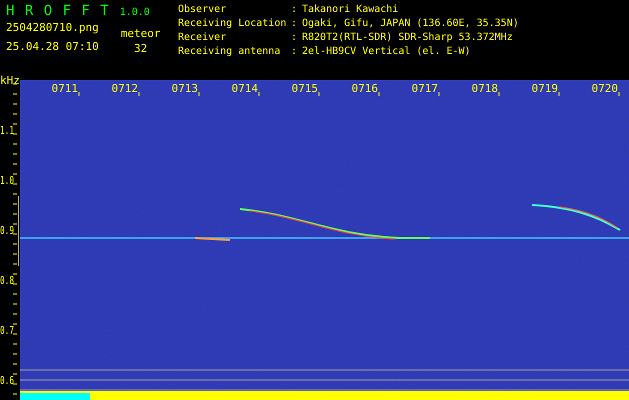 The width and height of the screenshot is (629, 400). What do you see at coordinates (125, 88) in the screenshot?
I see `time-label: 0712` at bounding box center [125, 88].